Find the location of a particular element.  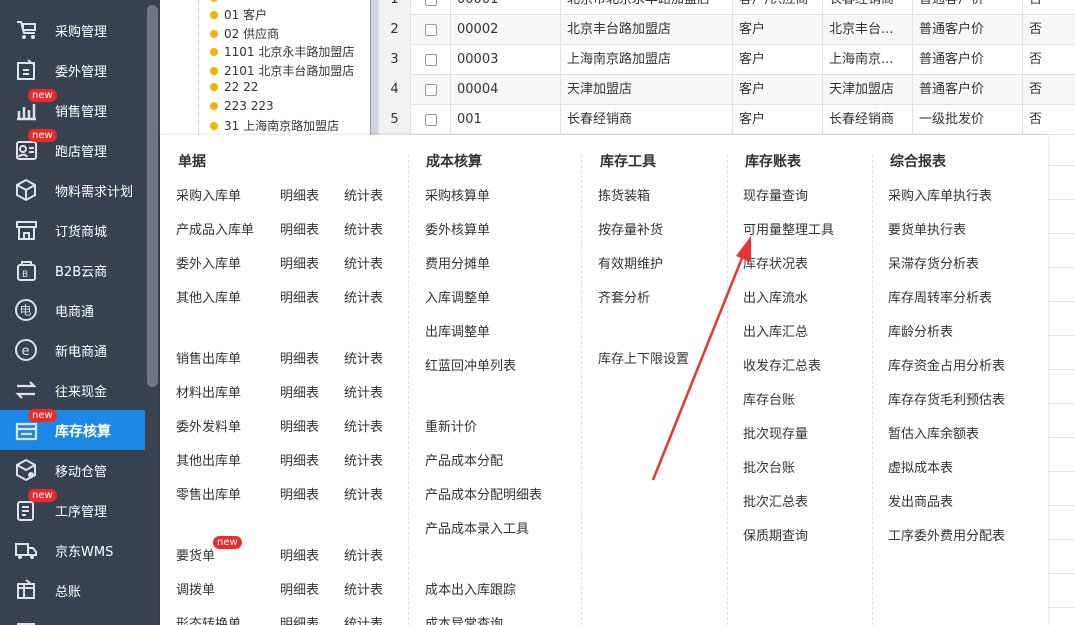

menu-item-doc: 销售出库单 is located at coordinates (208, 357).